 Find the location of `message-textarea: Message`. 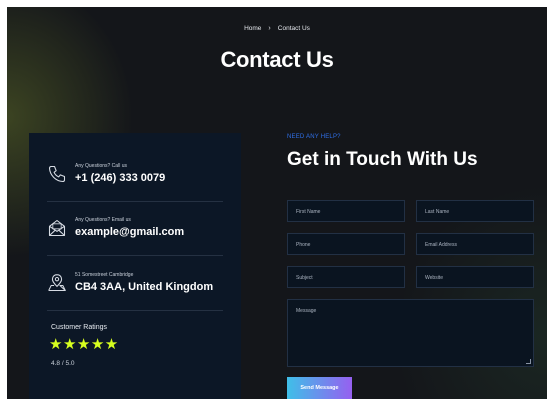

message-textarea: Message is located at coordinates (410, 333).